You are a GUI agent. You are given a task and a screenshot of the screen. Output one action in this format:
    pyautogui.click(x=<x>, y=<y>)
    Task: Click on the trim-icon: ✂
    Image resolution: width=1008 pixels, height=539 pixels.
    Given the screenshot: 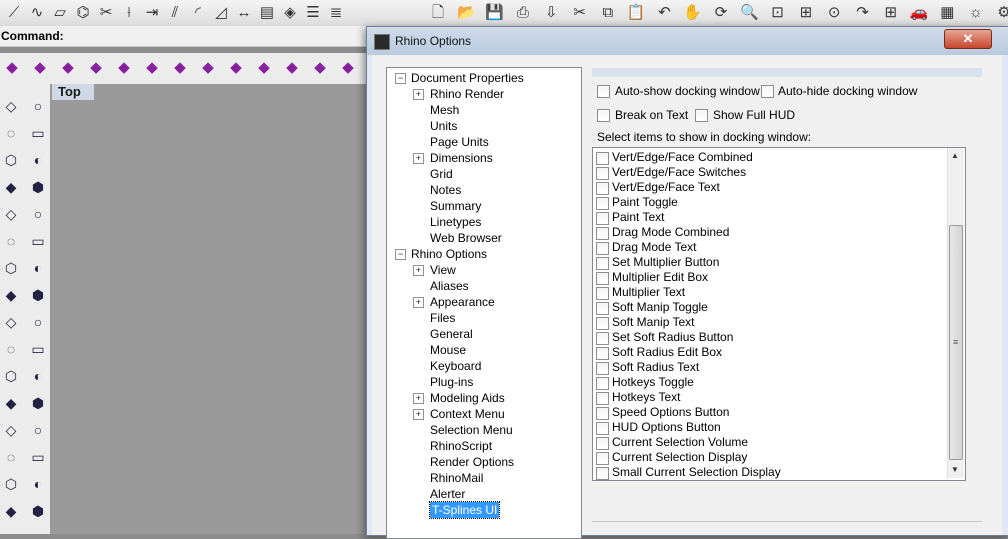 What is the action you would take?
    pyautogui.click(x=106, y=13)
    